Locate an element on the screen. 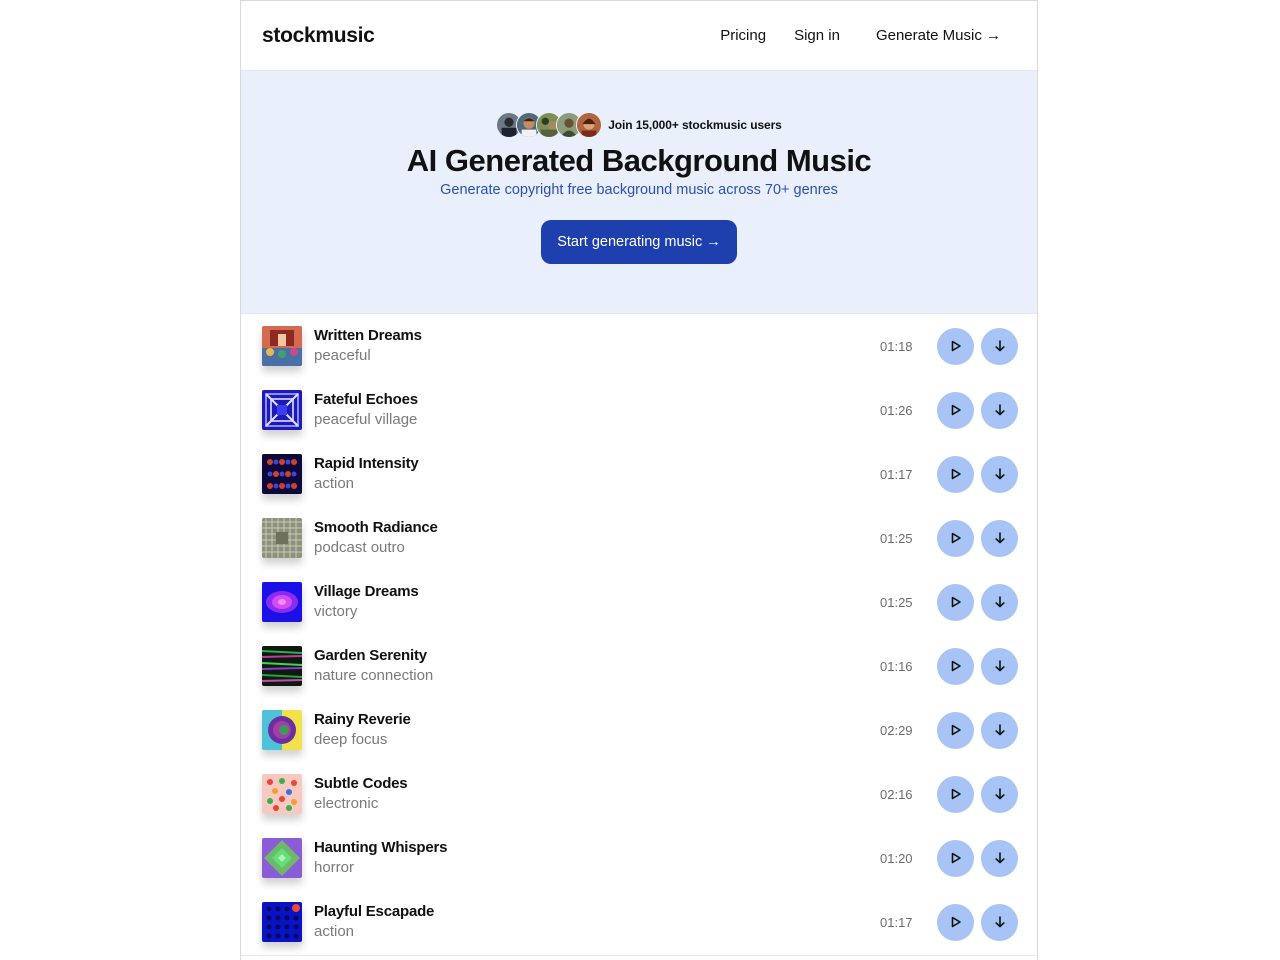 The width and height of the screenshot is (1280, 960). nav-pricing-link: Pricing is located at coordinates (743, 35).